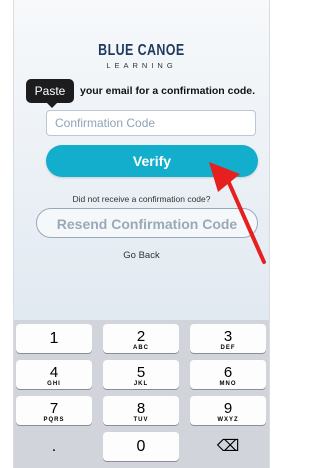 The height and width of the screenshot is (468, 320). I want to click on key-digit: 5, so click(141, 372).